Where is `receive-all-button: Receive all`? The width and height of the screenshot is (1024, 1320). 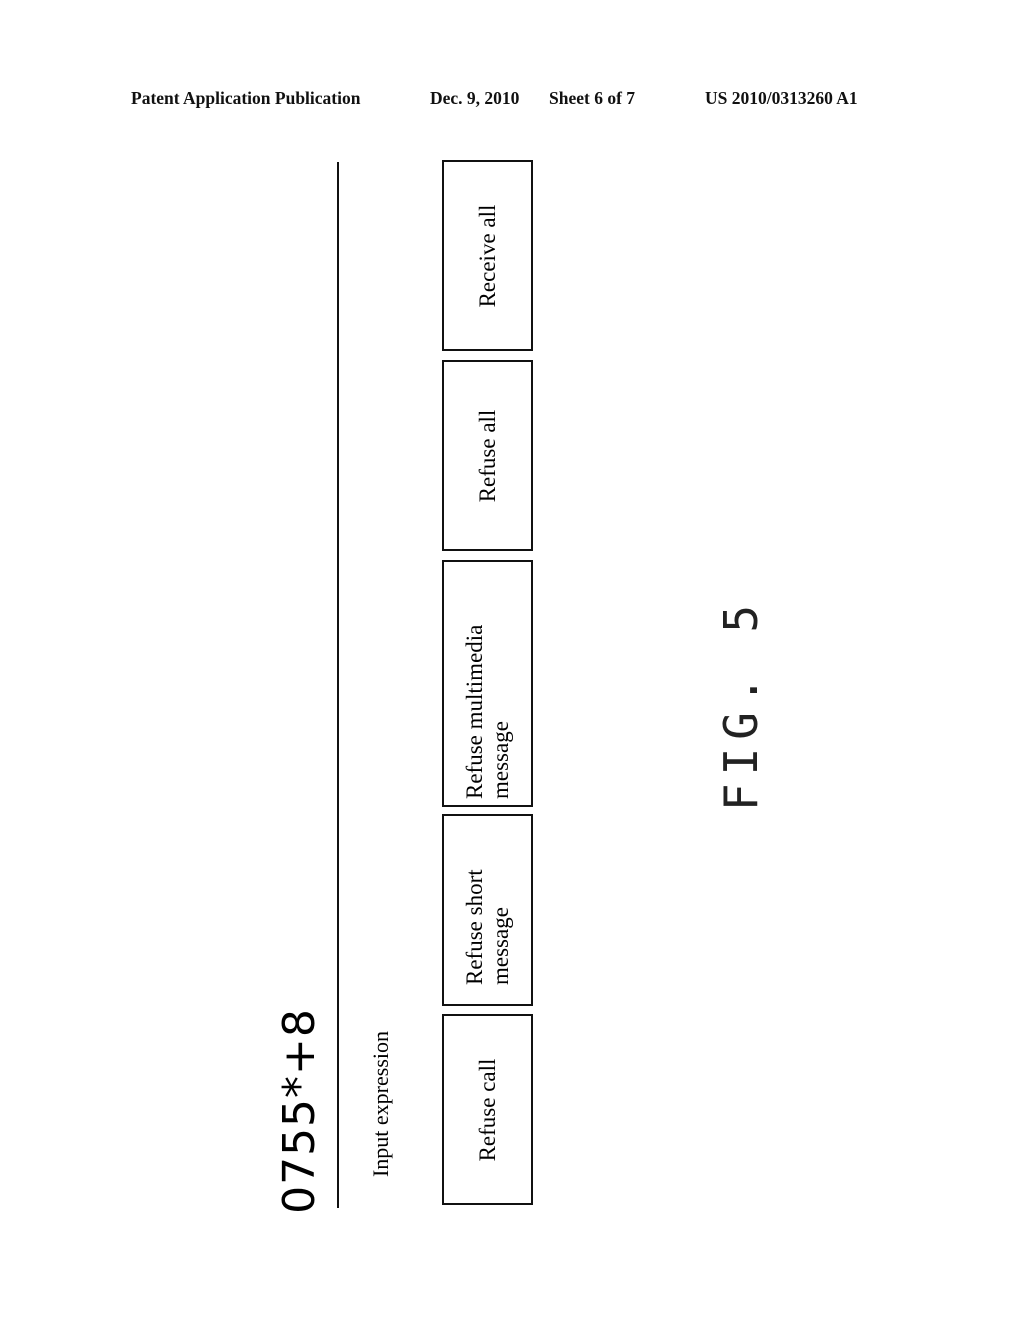 receive-all-button: Receive all is located at coordinates (487, 255).